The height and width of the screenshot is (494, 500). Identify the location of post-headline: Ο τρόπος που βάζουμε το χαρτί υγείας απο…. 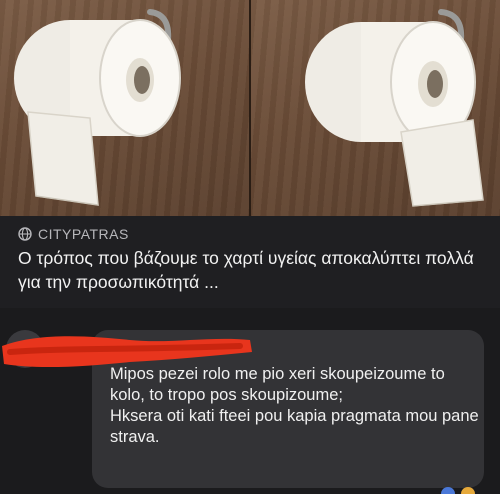
(253, 270).